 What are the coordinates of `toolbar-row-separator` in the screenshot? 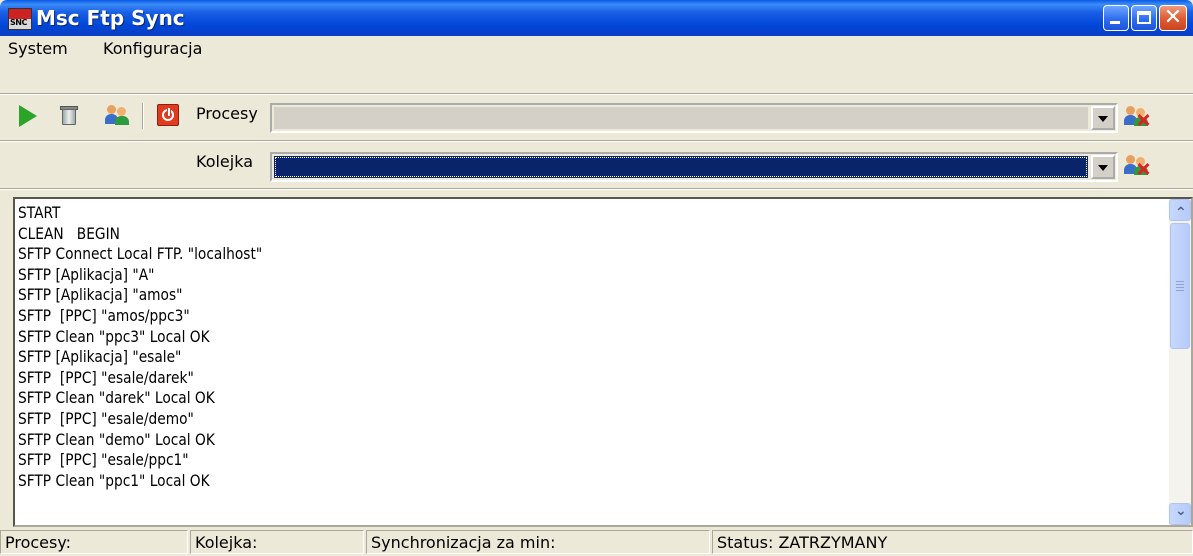 It's located at (596, 141).